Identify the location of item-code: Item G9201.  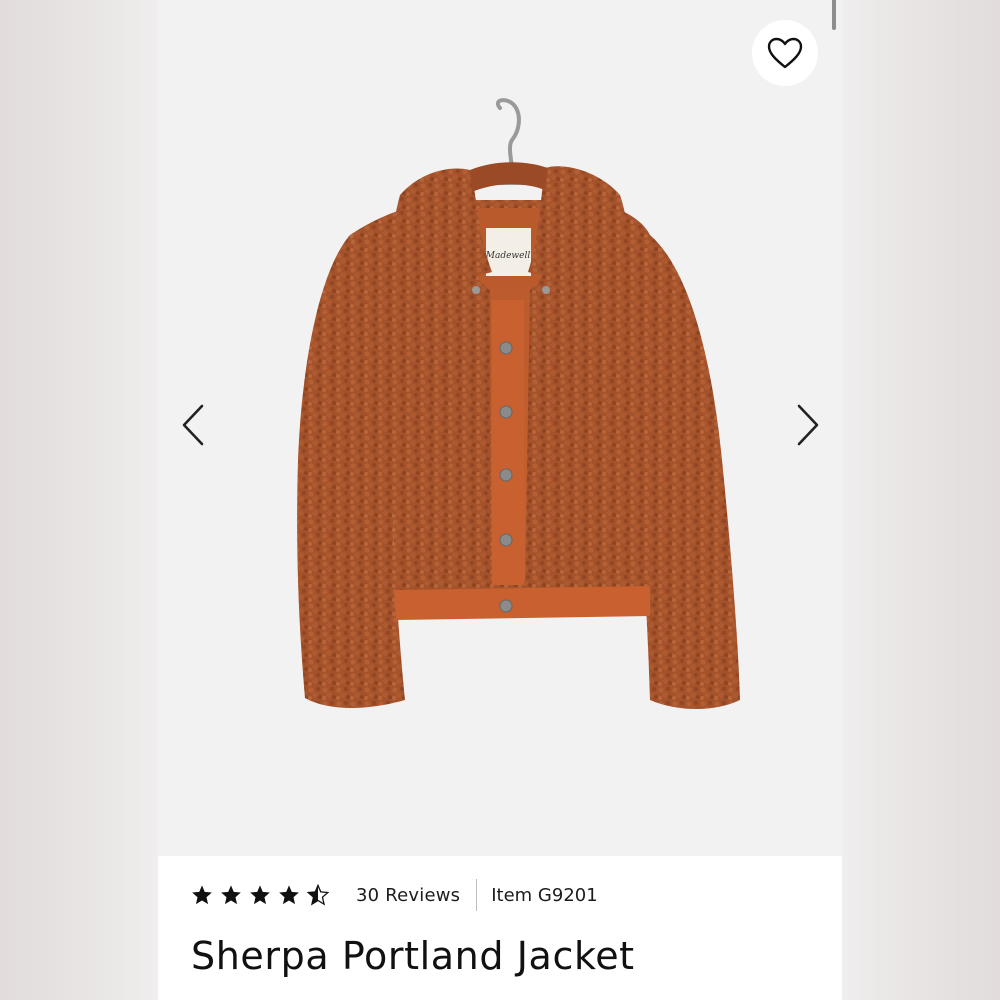
(544, 895).